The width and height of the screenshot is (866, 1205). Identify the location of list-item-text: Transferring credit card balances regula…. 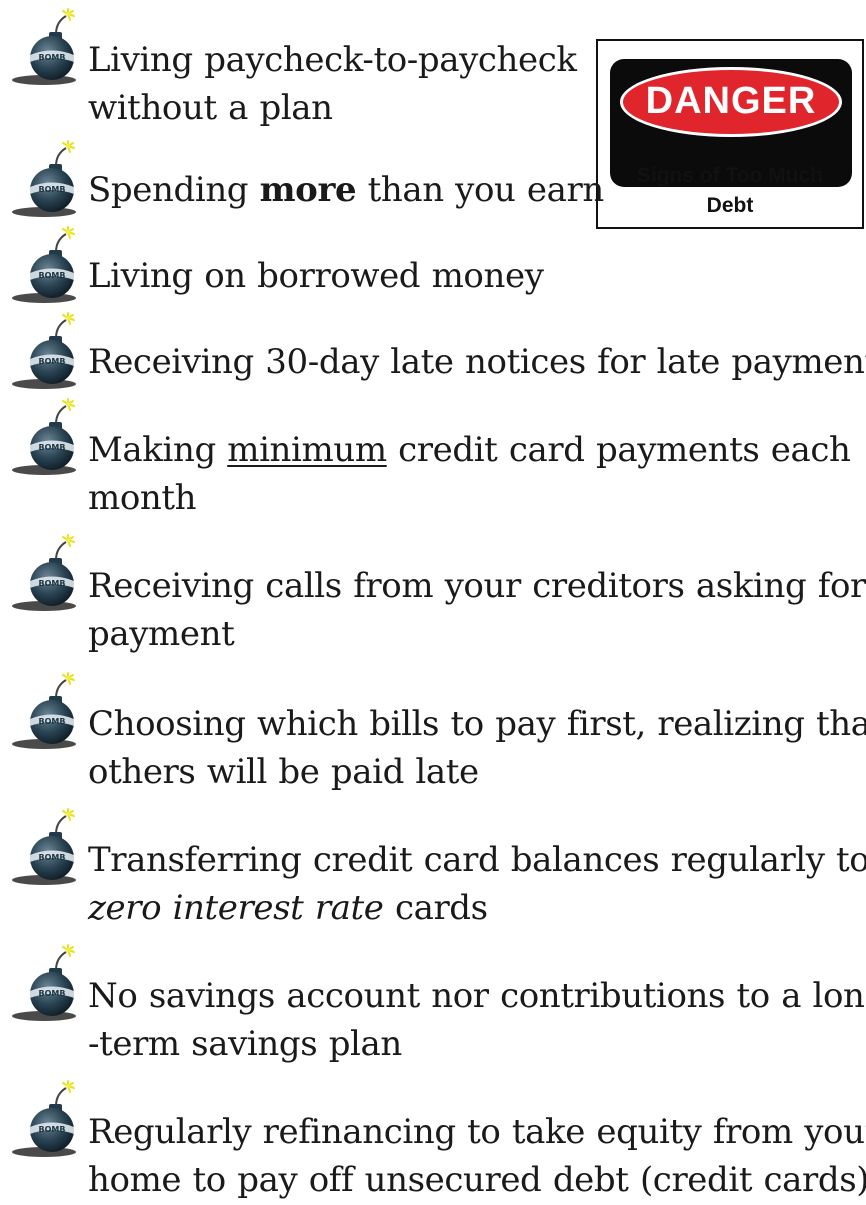
(477, 884).